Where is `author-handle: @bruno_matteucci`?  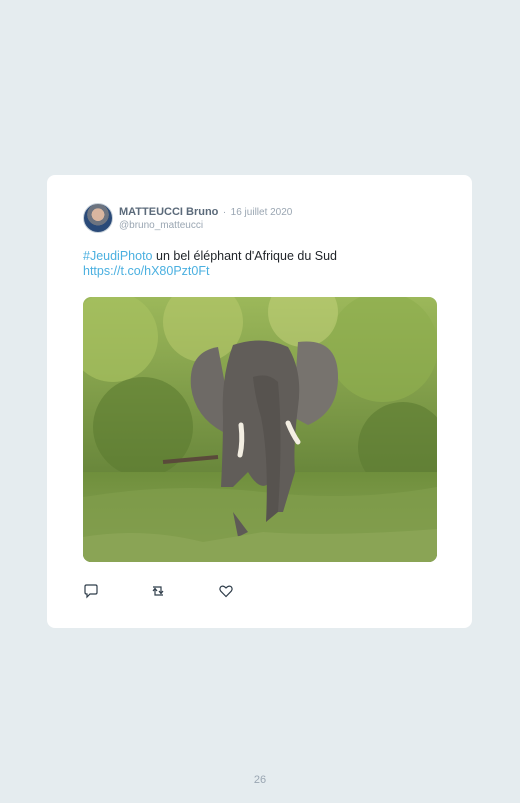
author-handle: @bruno_matteucci is located at coordinates (205, 225).